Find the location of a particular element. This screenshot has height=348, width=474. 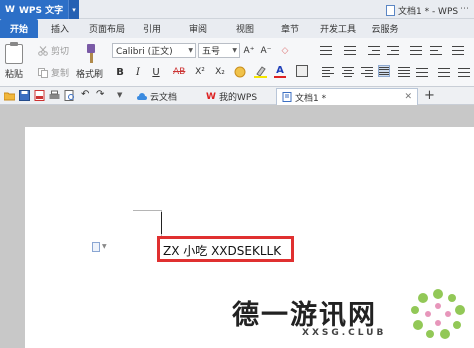

tab-references: 引用 is located at coordinates (152, 28).